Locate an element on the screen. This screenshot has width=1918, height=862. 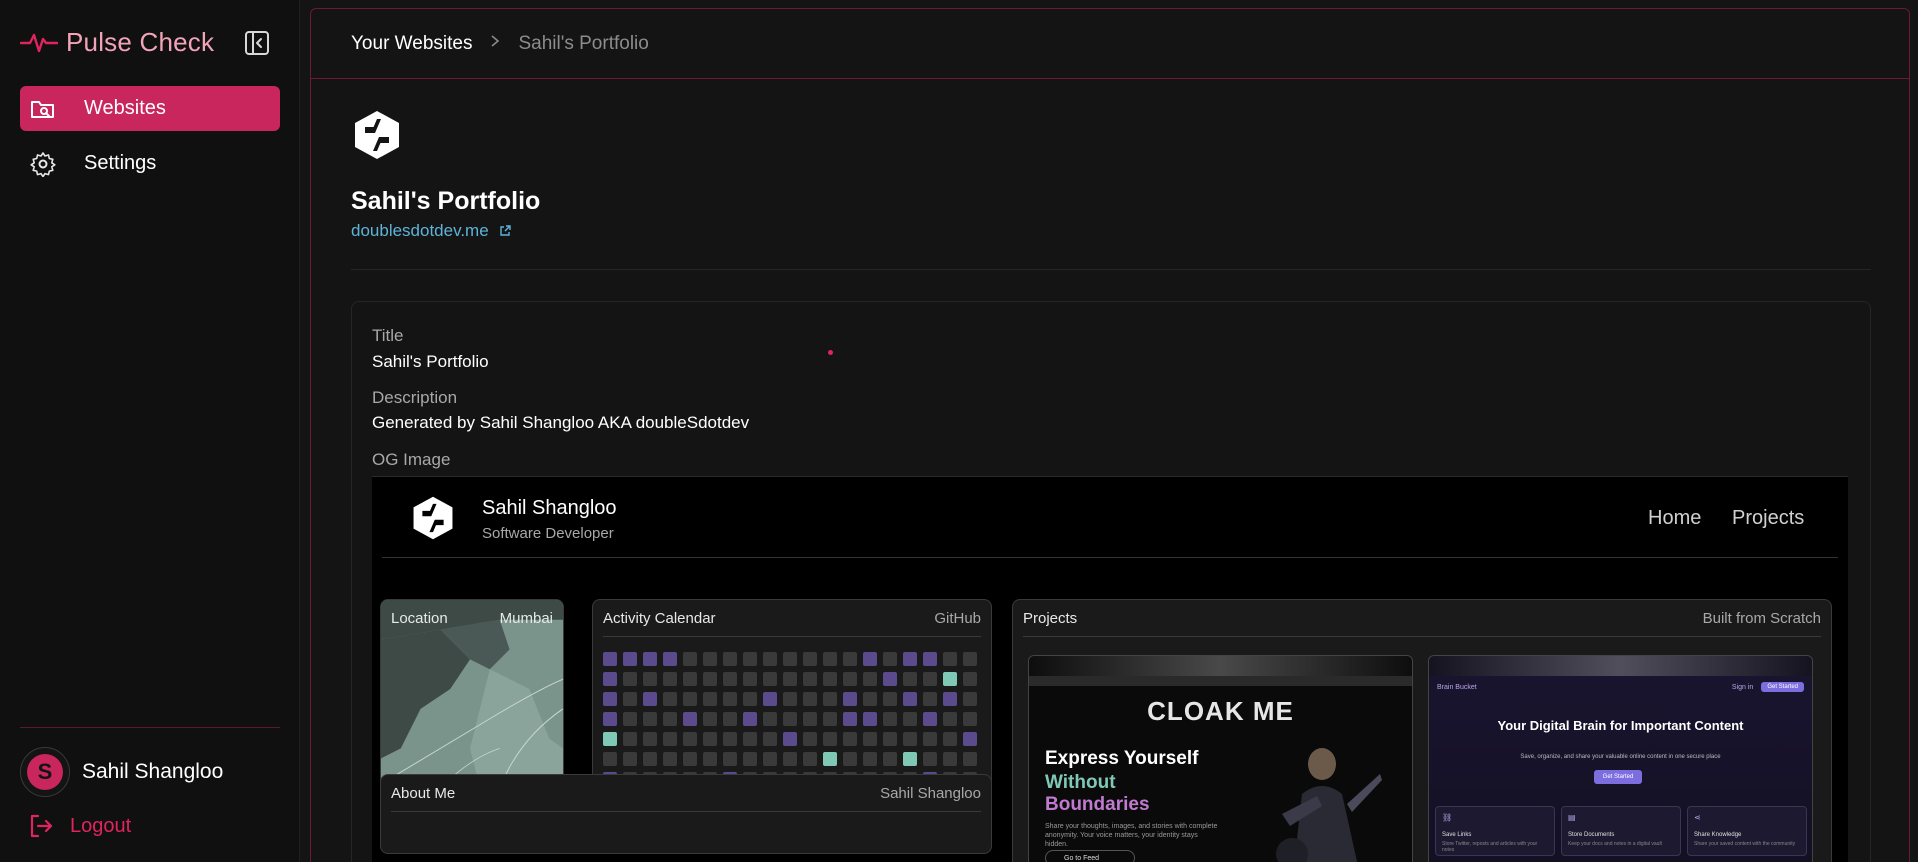
location-label: Location is located at coordinates (419, 618).